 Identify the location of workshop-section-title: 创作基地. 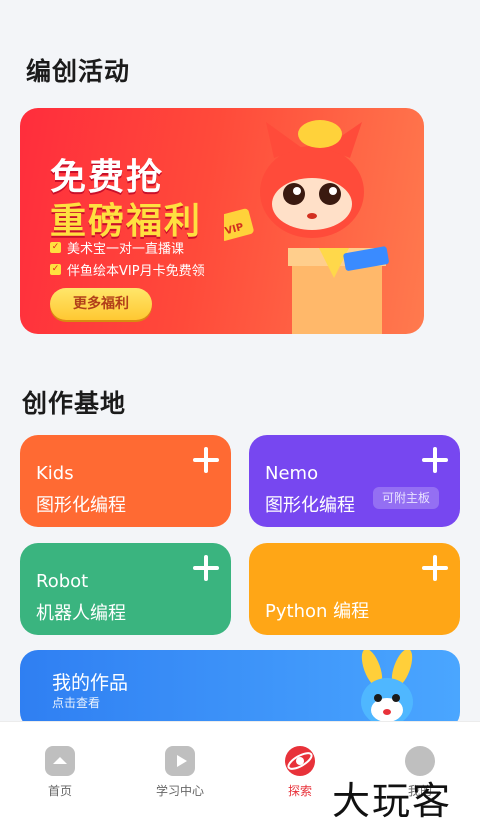
(74, 403).